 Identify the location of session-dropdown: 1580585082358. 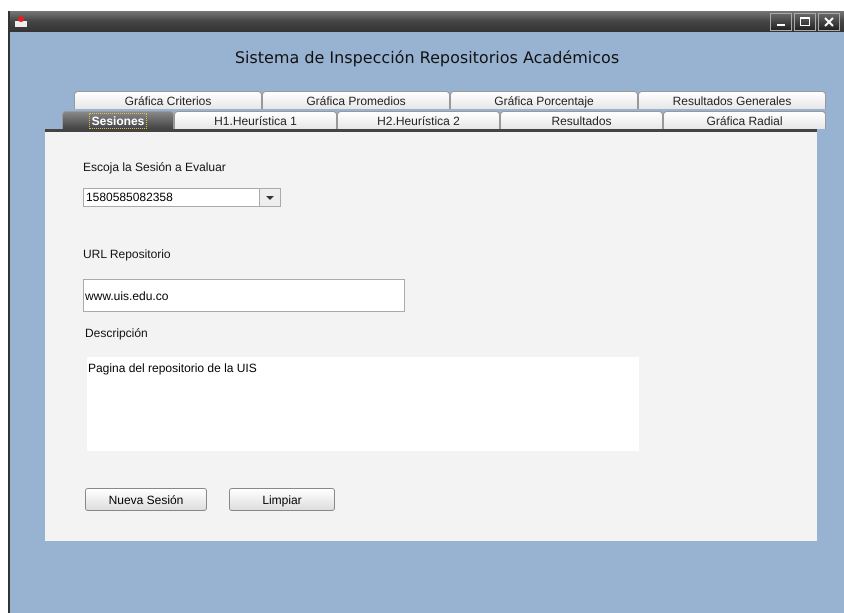
(182, 197).